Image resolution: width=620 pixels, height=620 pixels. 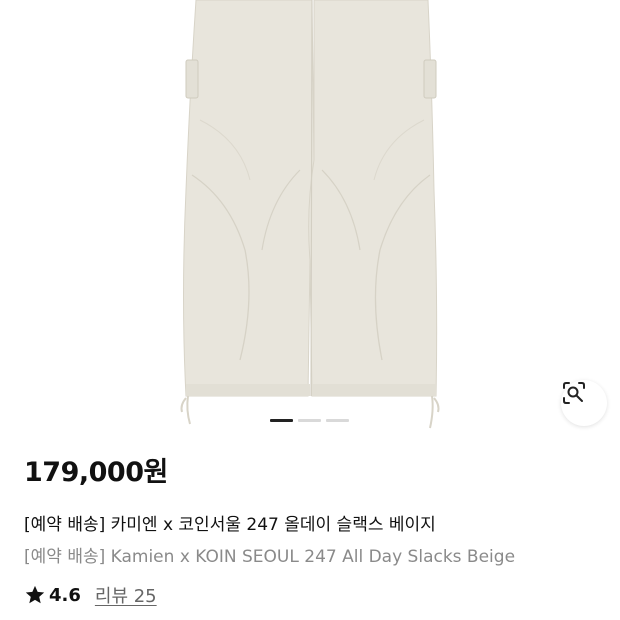 What do you see at coordinates (90, 595) in the screenshot?
I see `rating-row: 4.6 리뷰 25` at bounding box center [90, 595].